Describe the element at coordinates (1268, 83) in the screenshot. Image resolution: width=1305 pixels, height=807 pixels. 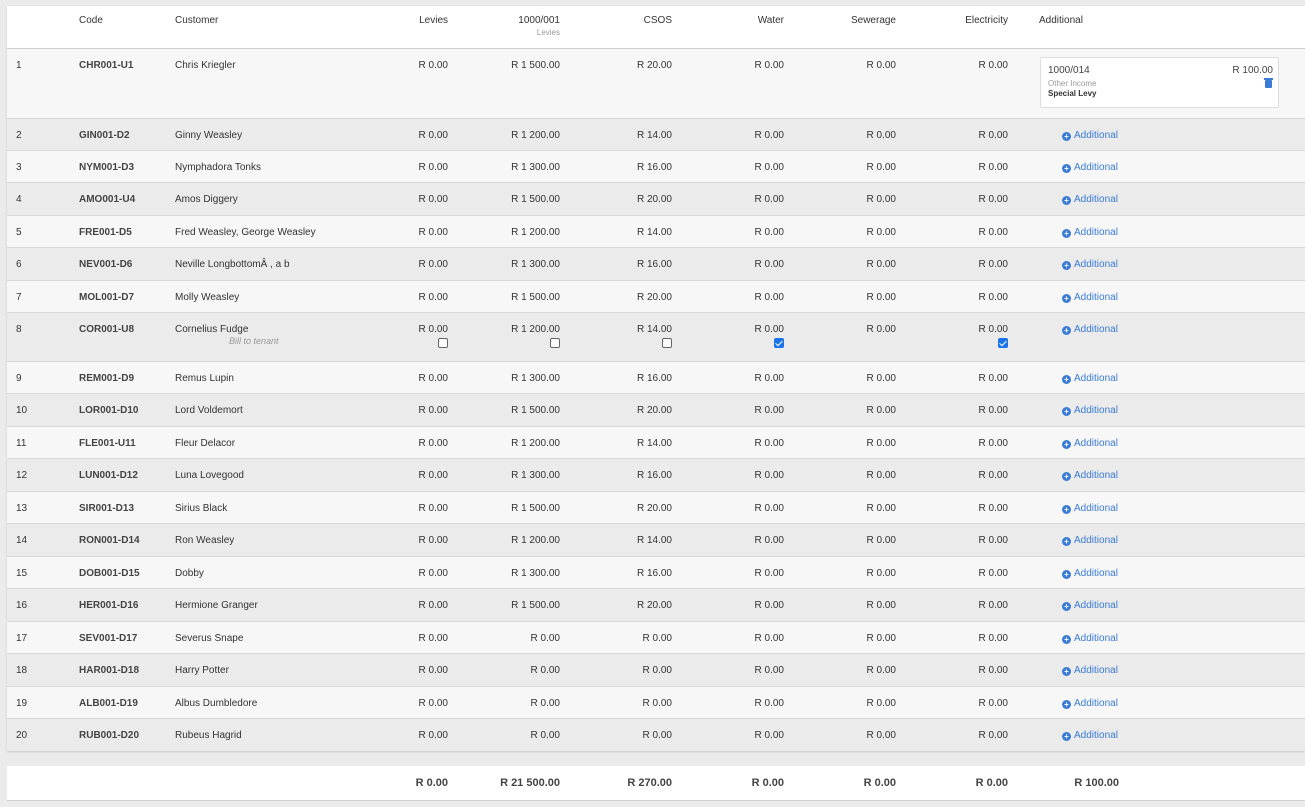
I see `trash-icon` at that location.